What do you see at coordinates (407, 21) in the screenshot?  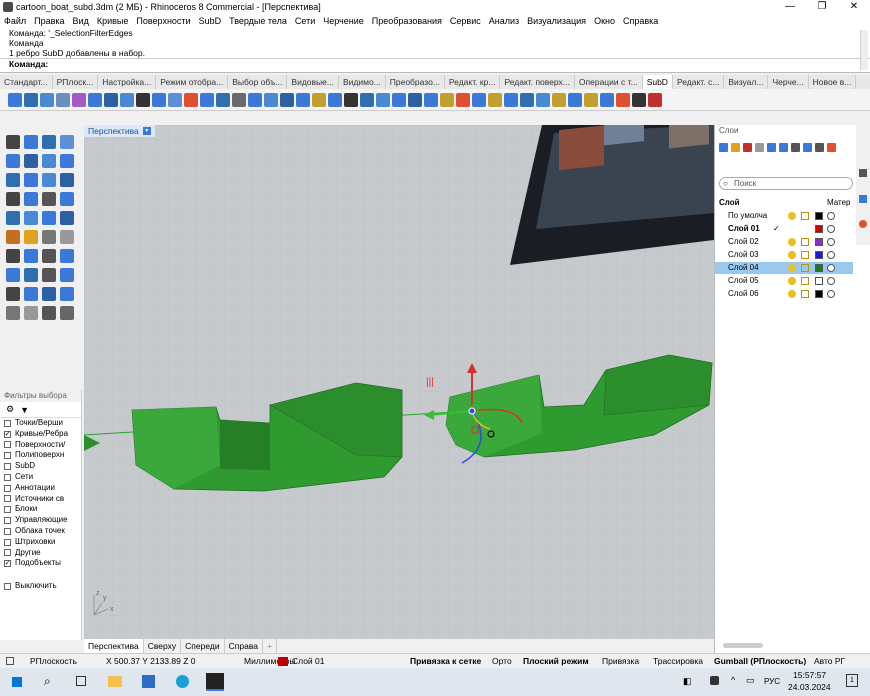 I see `menu-transform: Преобразования` at bounding box center [407, 21].